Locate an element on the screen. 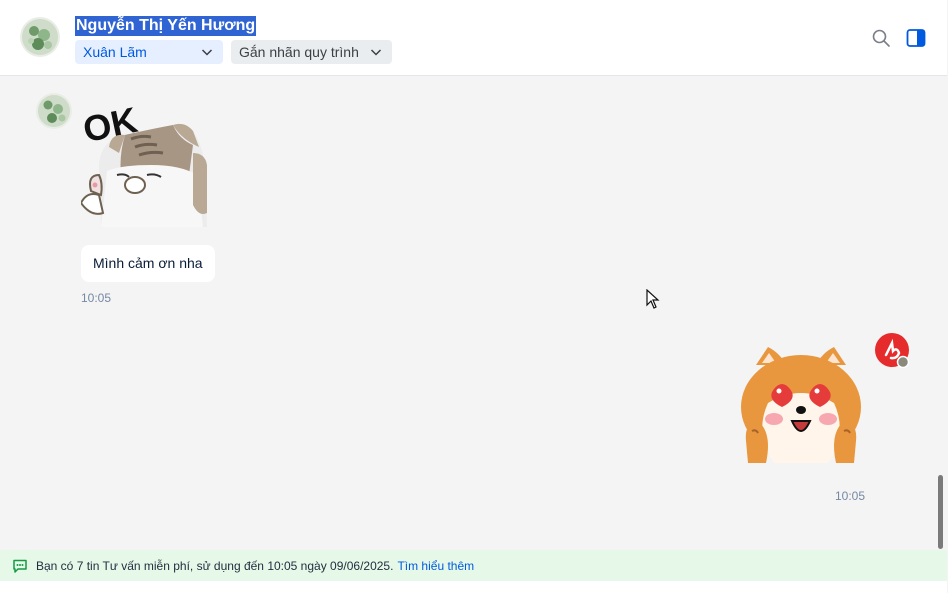  ok-cat-sticker: OK is located at coordinates (146, 162).